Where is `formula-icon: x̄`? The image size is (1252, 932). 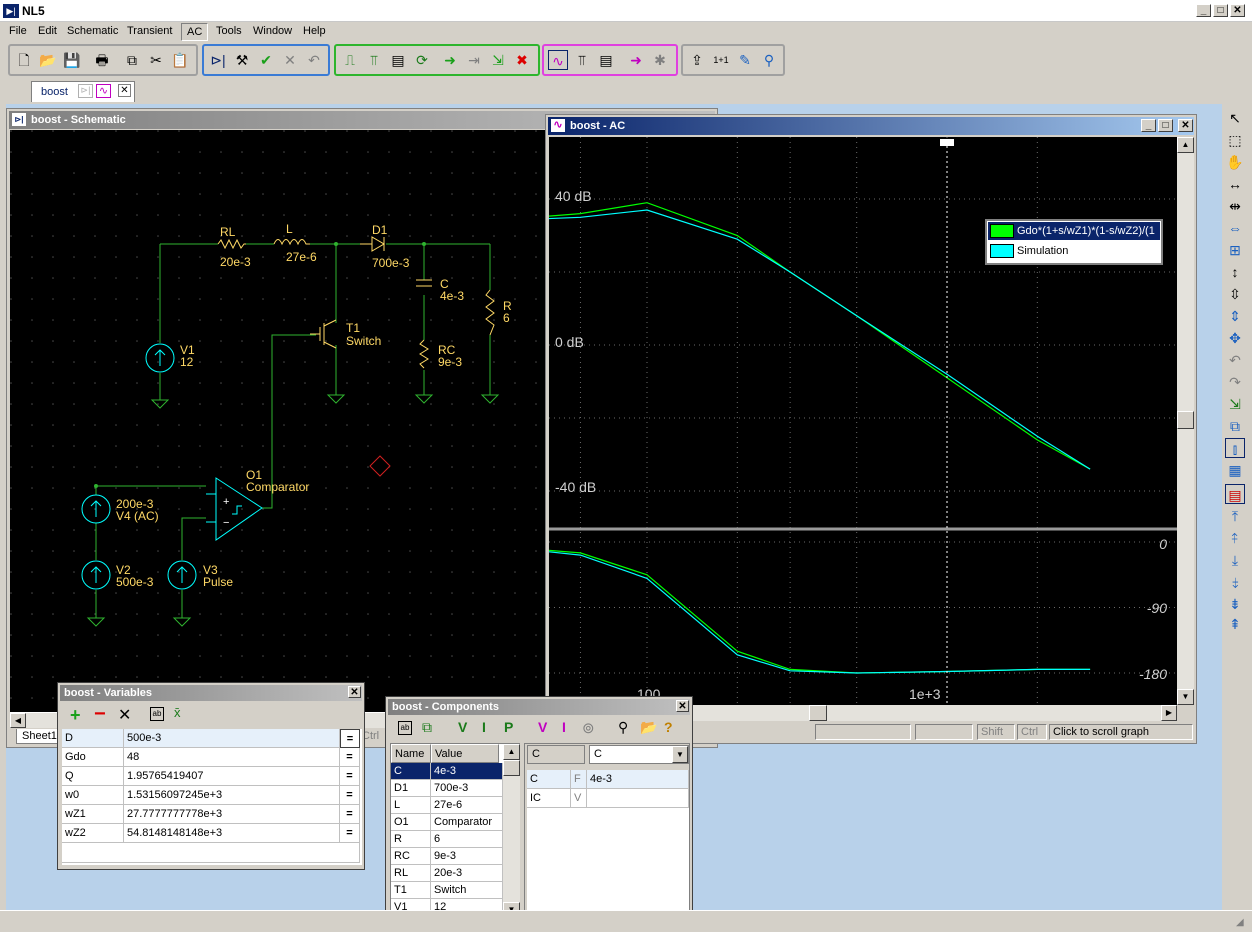 formula-icon: x̄ is located at coordinates (177, 712).